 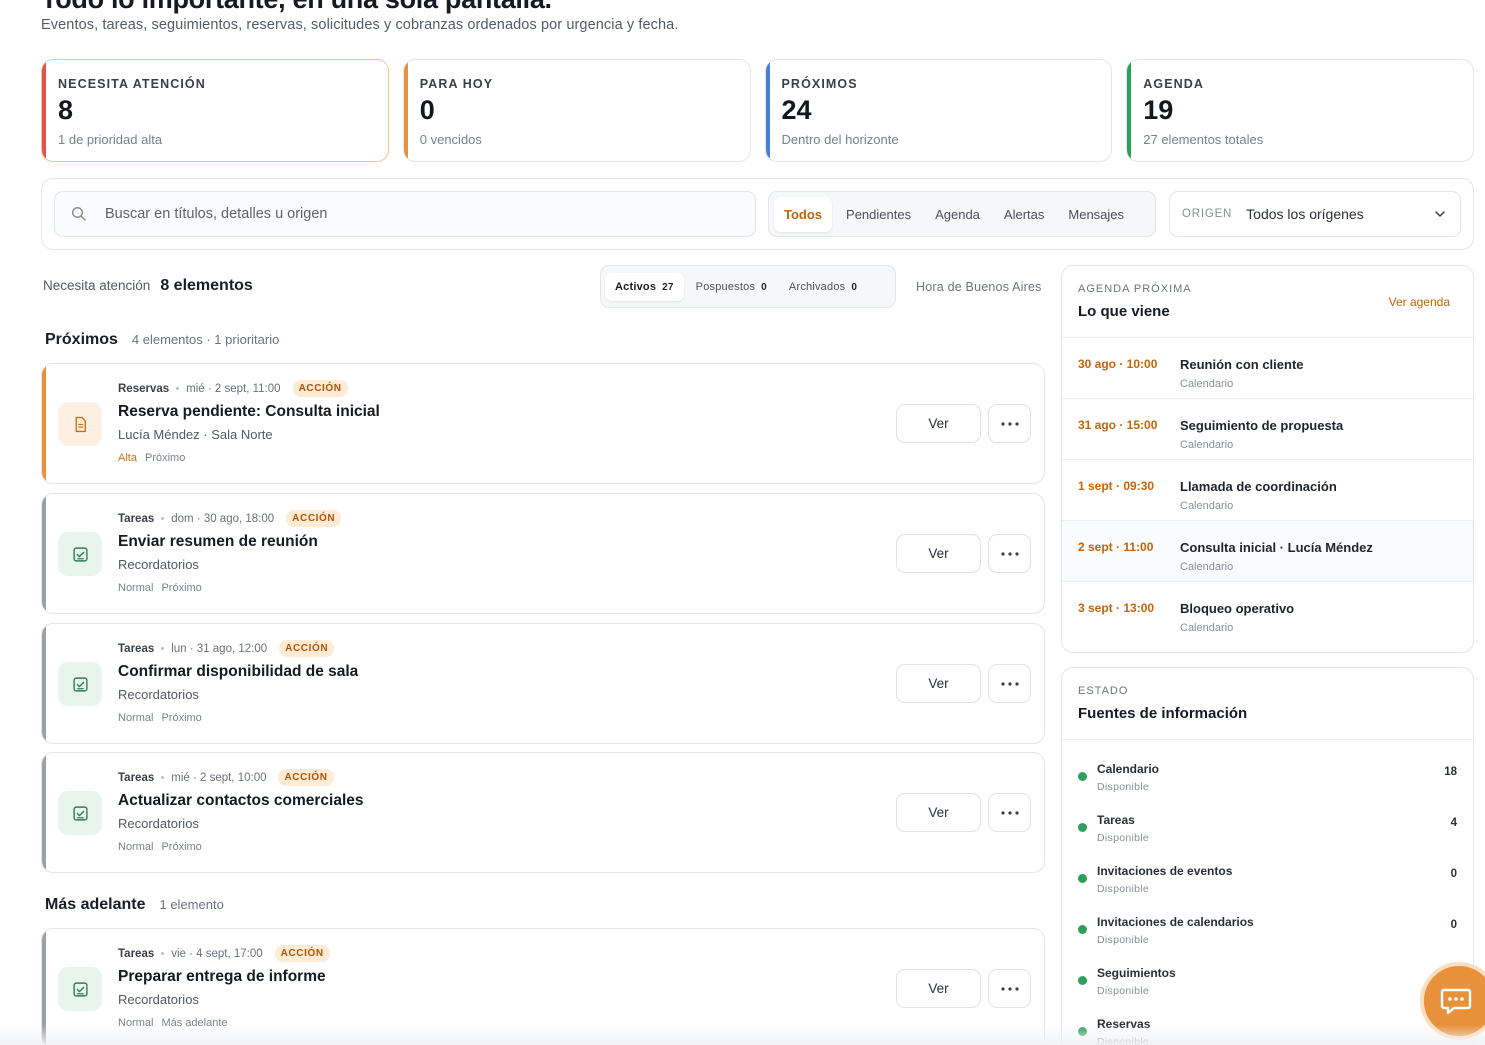 What do you see at coordinates (1174, 84) in the screenshot?
I see `stat-label: AGENDA` at bounding box center [1174, 84].